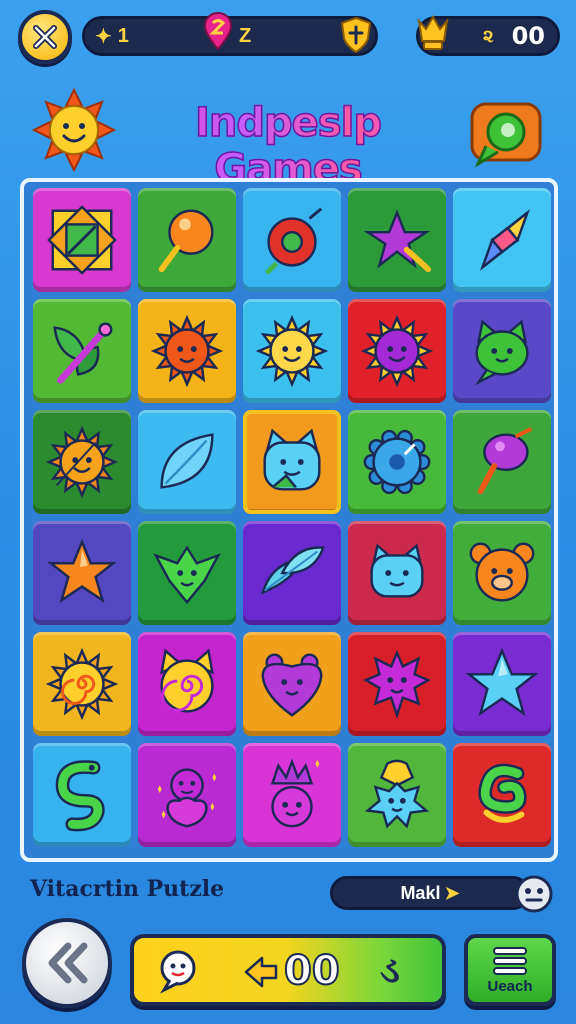 The width and height of the screenshot is (576, 1024). I want to click on level-name: Vitacrtin Putzle, so click(127, 889).